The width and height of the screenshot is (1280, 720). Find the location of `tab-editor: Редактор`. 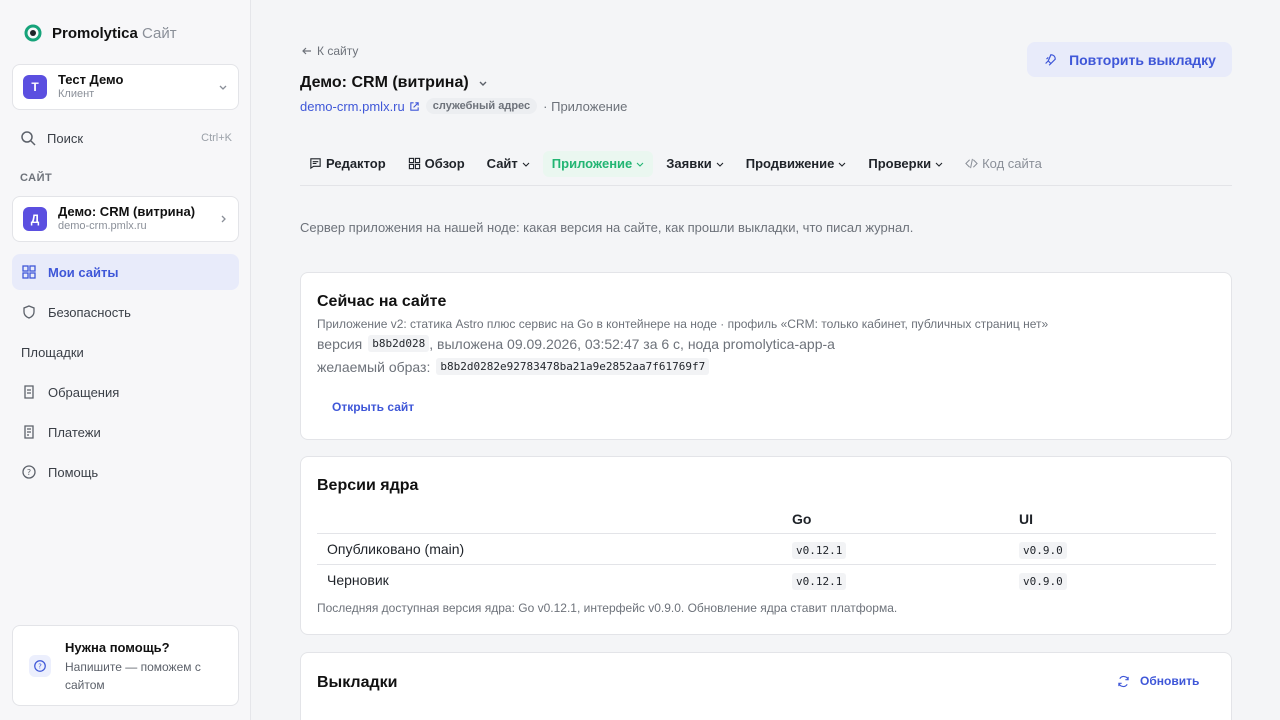

tab-editor: Редактор is located at coordinates (347, 164).